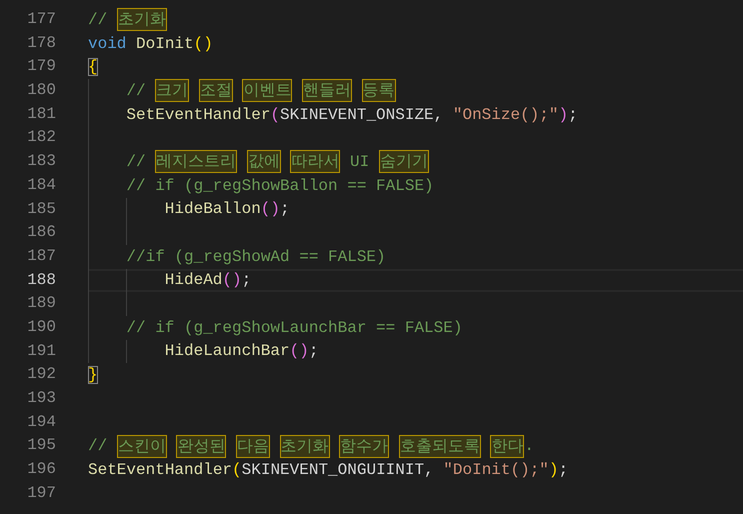 The image size is (743, 514). Describe the element at coordinates (41, 351) in the screenshot. I see `line-number: 191` at that location.